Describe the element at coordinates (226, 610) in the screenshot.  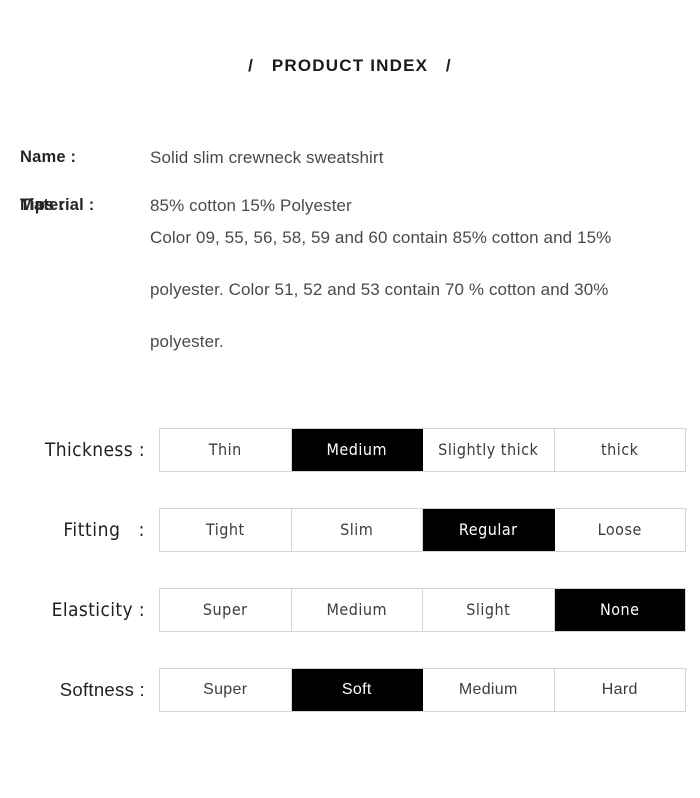
I see `option-elasticity-super: Super` at that location.